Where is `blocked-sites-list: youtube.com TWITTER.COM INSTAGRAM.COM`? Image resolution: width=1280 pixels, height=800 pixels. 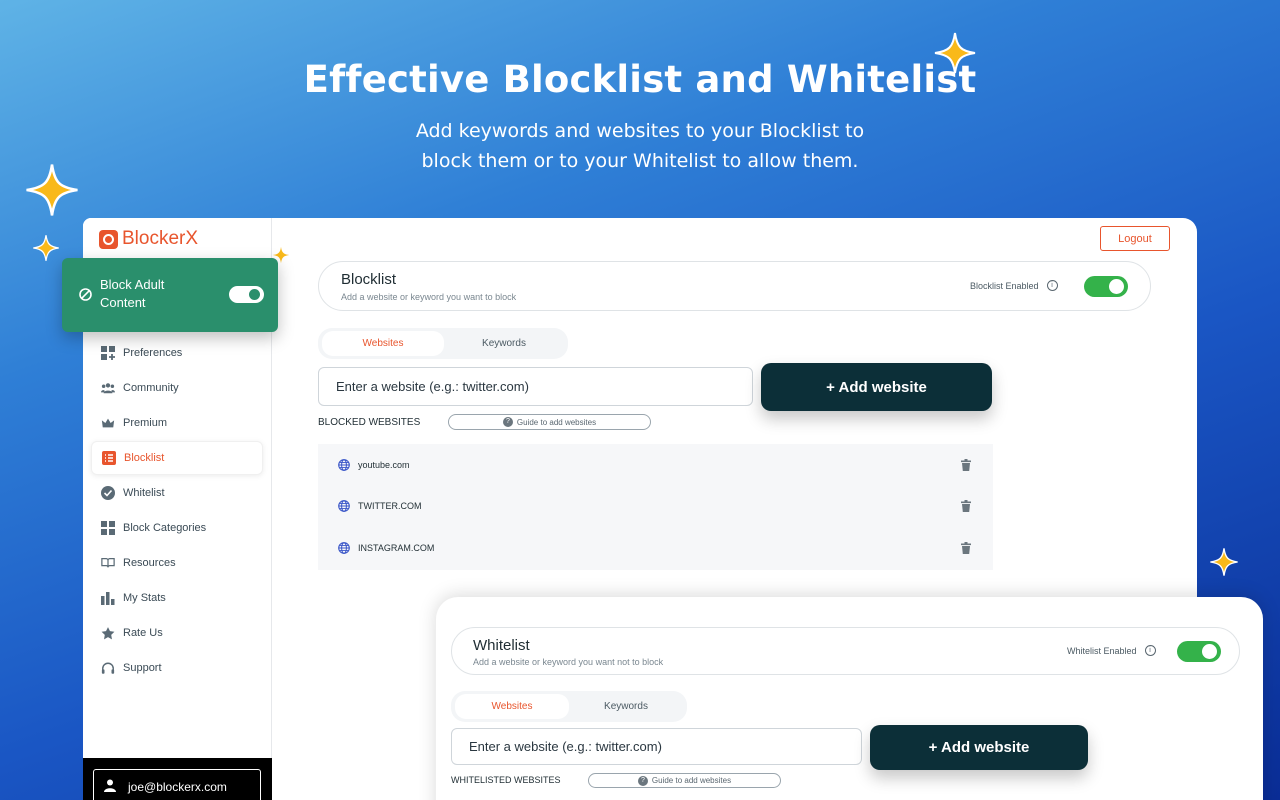 blocked-sites-list: youtube.com TWITTER.COM INSTAGRAM.COM is located at coordinates (655, 507).